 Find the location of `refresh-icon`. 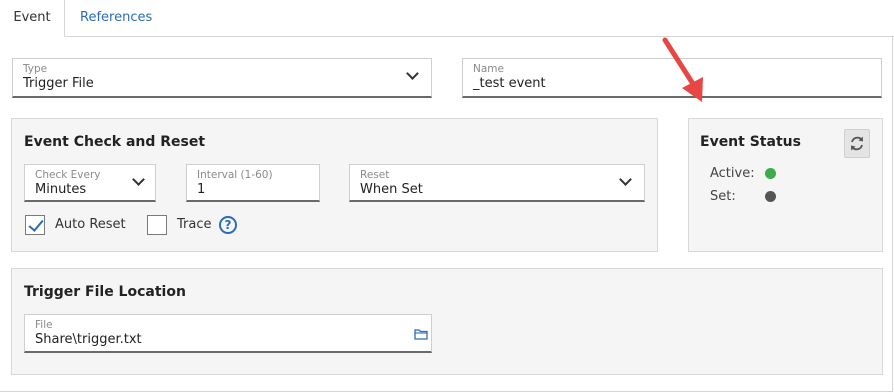

refresh-icon is located at coordinates (857, 143).